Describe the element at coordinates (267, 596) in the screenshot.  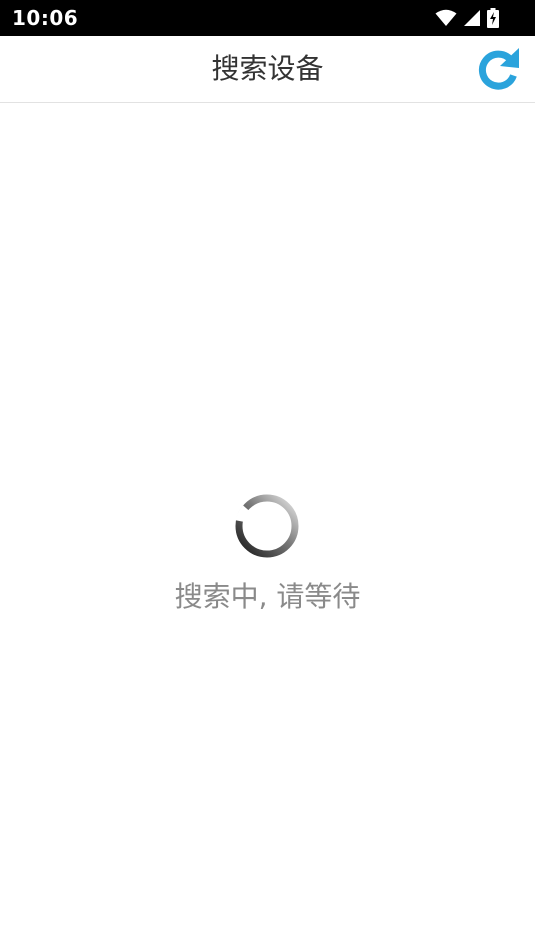
I see `loading-message: 搜索中, 请等待` at that location.